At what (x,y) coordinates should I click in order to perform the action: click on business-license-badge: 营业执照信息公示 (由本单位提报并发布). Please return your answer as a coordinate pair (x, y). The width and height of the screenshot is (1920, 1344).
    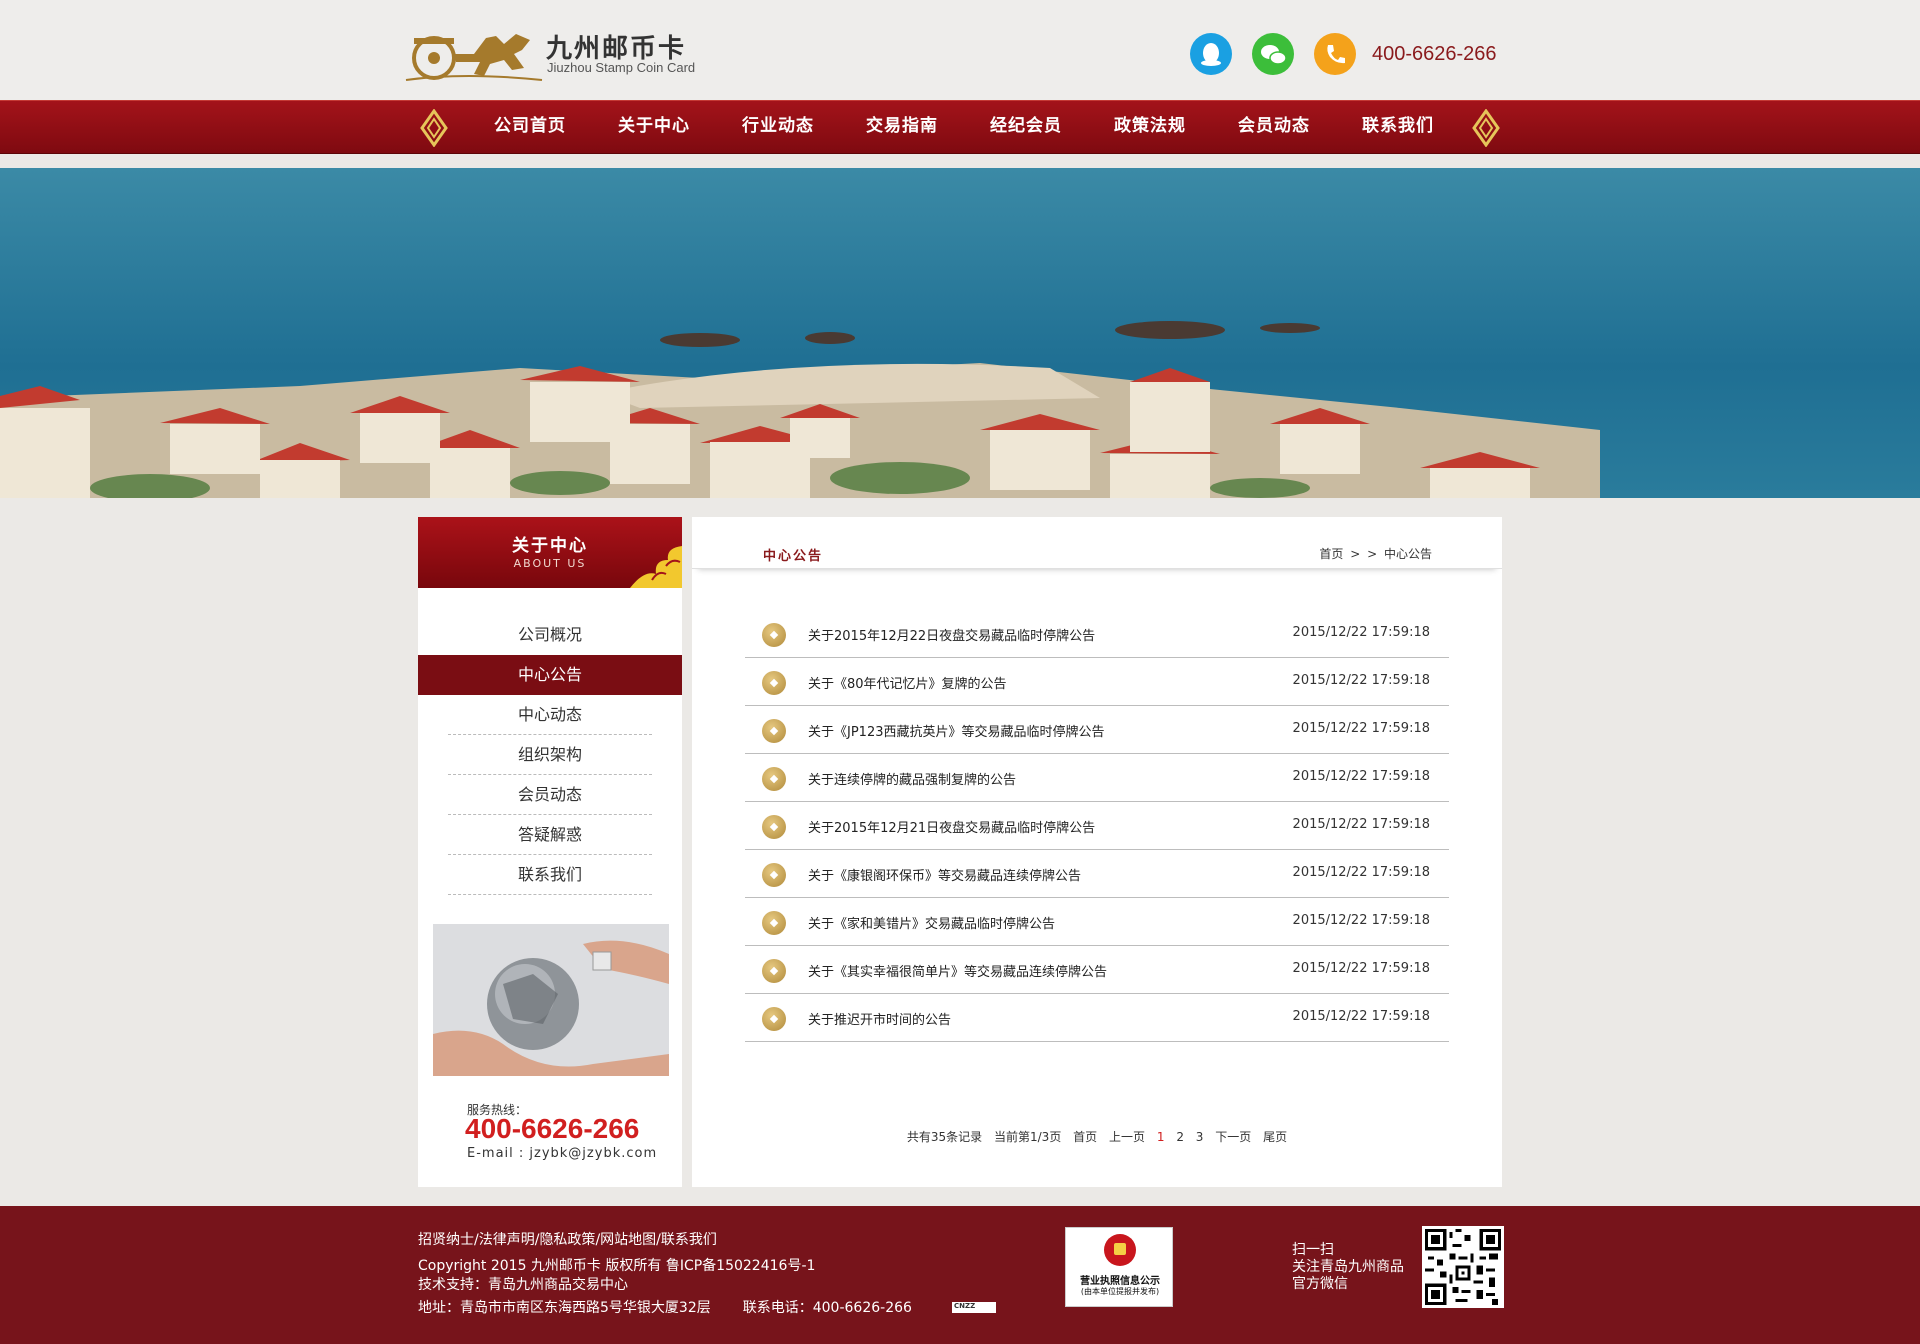
    Looking at the image, I should click on (1119, 1267).